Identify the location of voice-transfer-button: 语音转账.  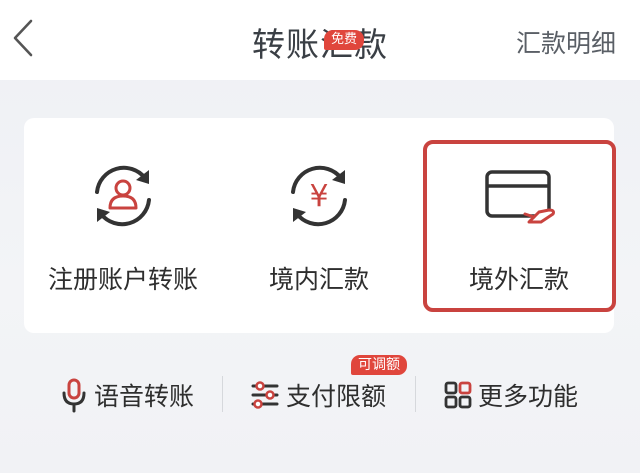
(127, 395).